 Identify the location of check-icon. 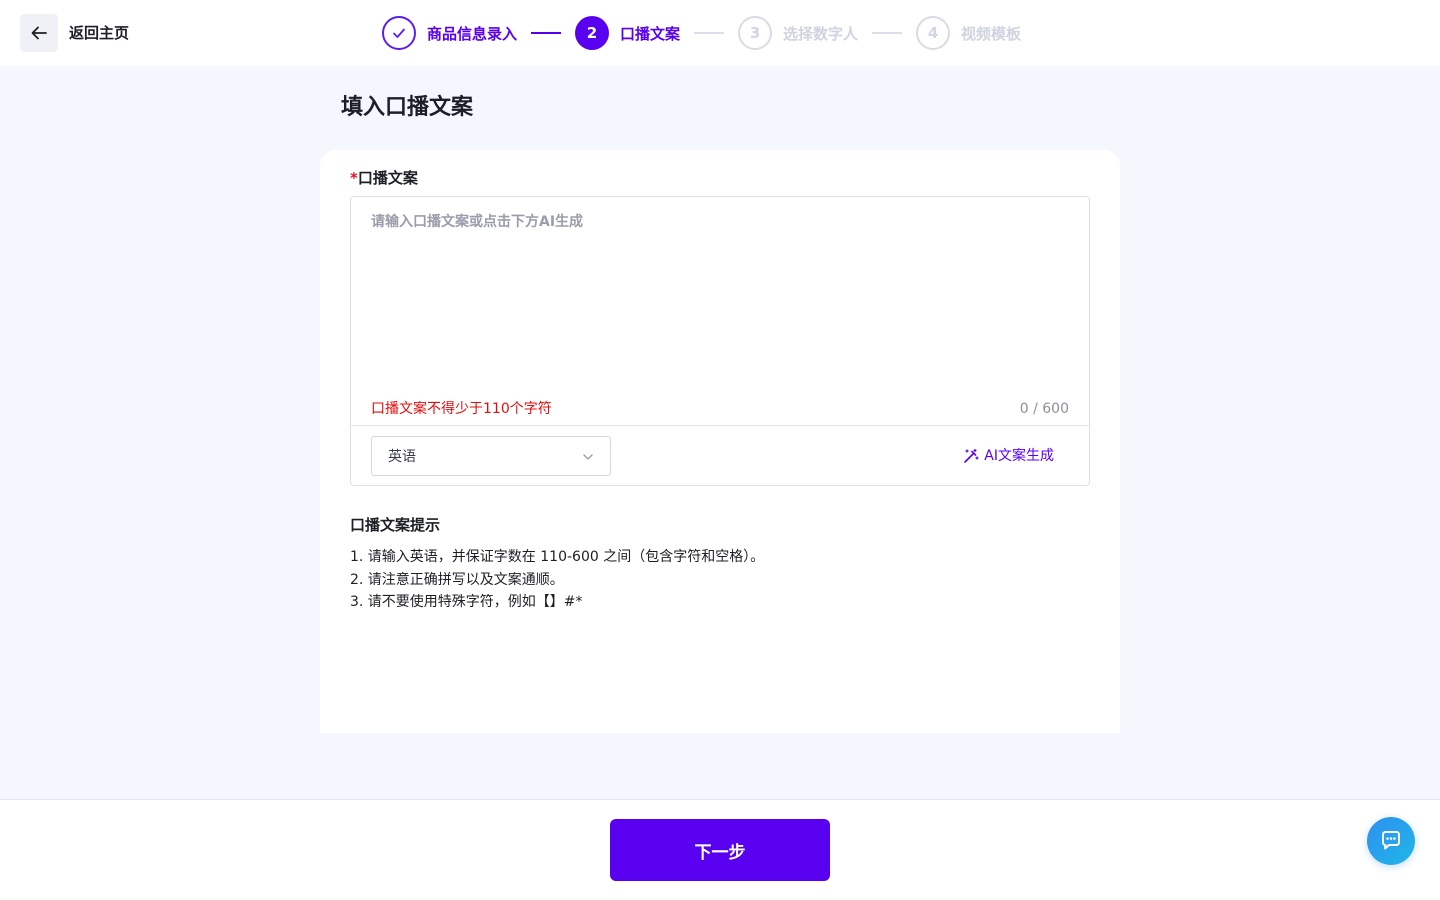
(399, 33).